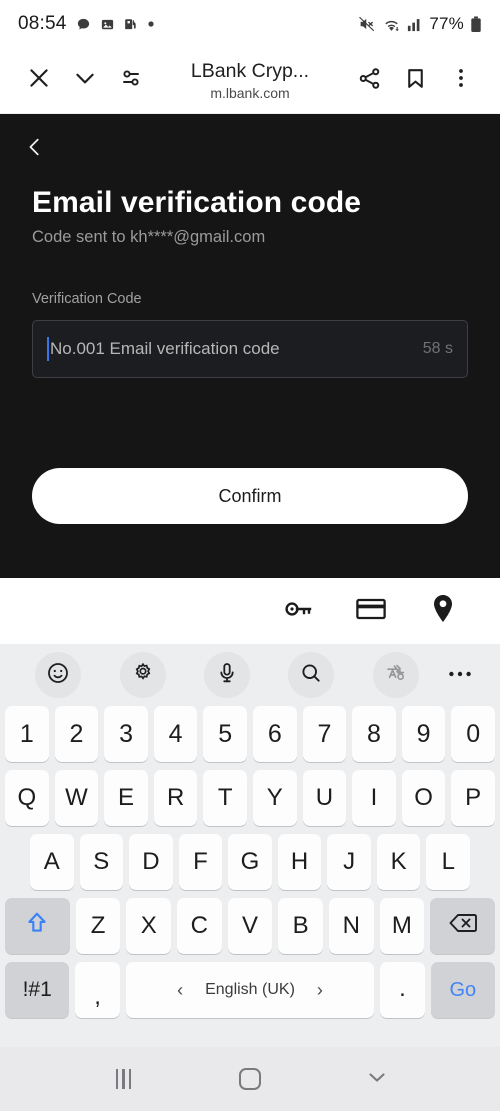 Image resolution: width=500 pixels, height=1111 pixels. Describe the element at coordinates (423, 798) in the screenshot. I see `key-o: O` at that location.